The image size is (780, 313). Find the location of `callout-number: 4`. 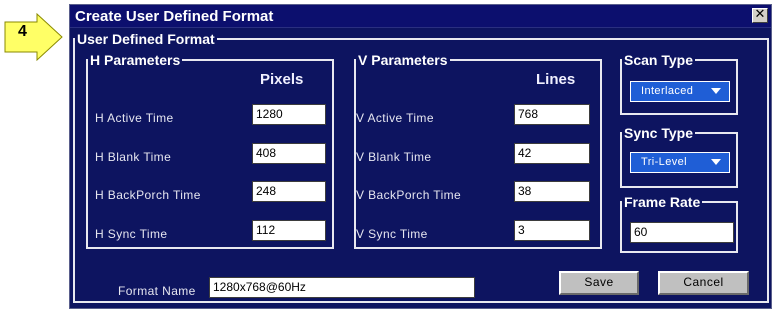

callout-number: 4 is located at coordinates (22, 31).